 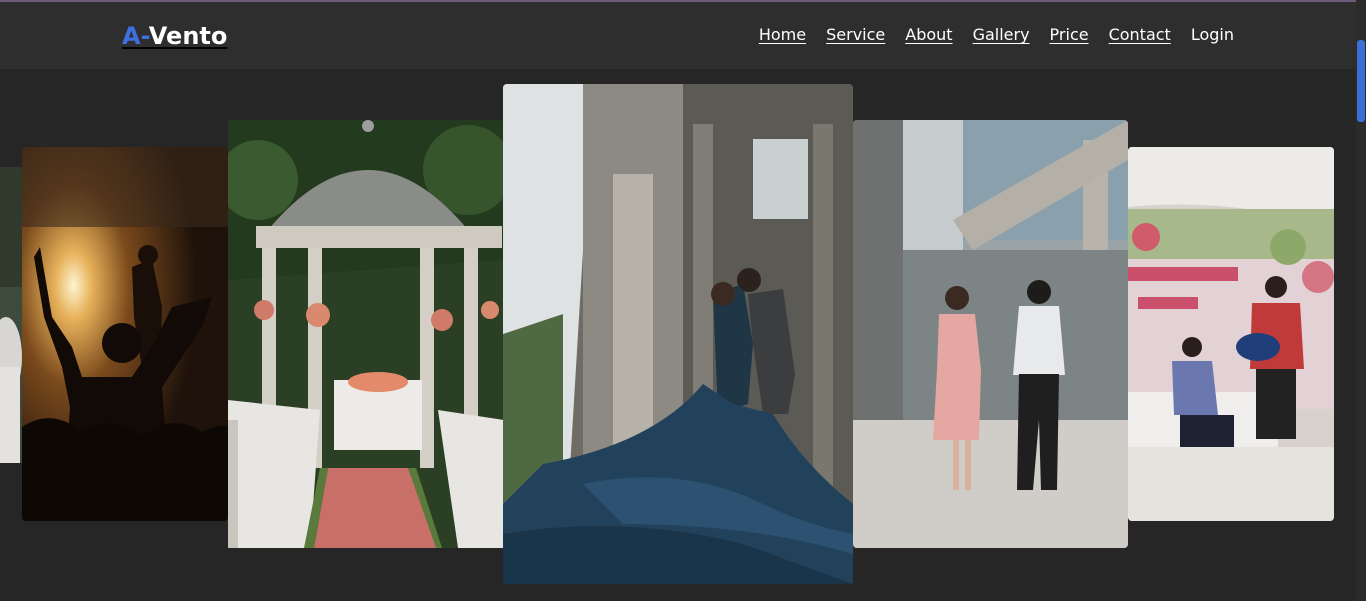 What do you see at coordinates (990, 334) in the screenshot?
I see `couple-walking-photo` at bounding box center [990, 334].